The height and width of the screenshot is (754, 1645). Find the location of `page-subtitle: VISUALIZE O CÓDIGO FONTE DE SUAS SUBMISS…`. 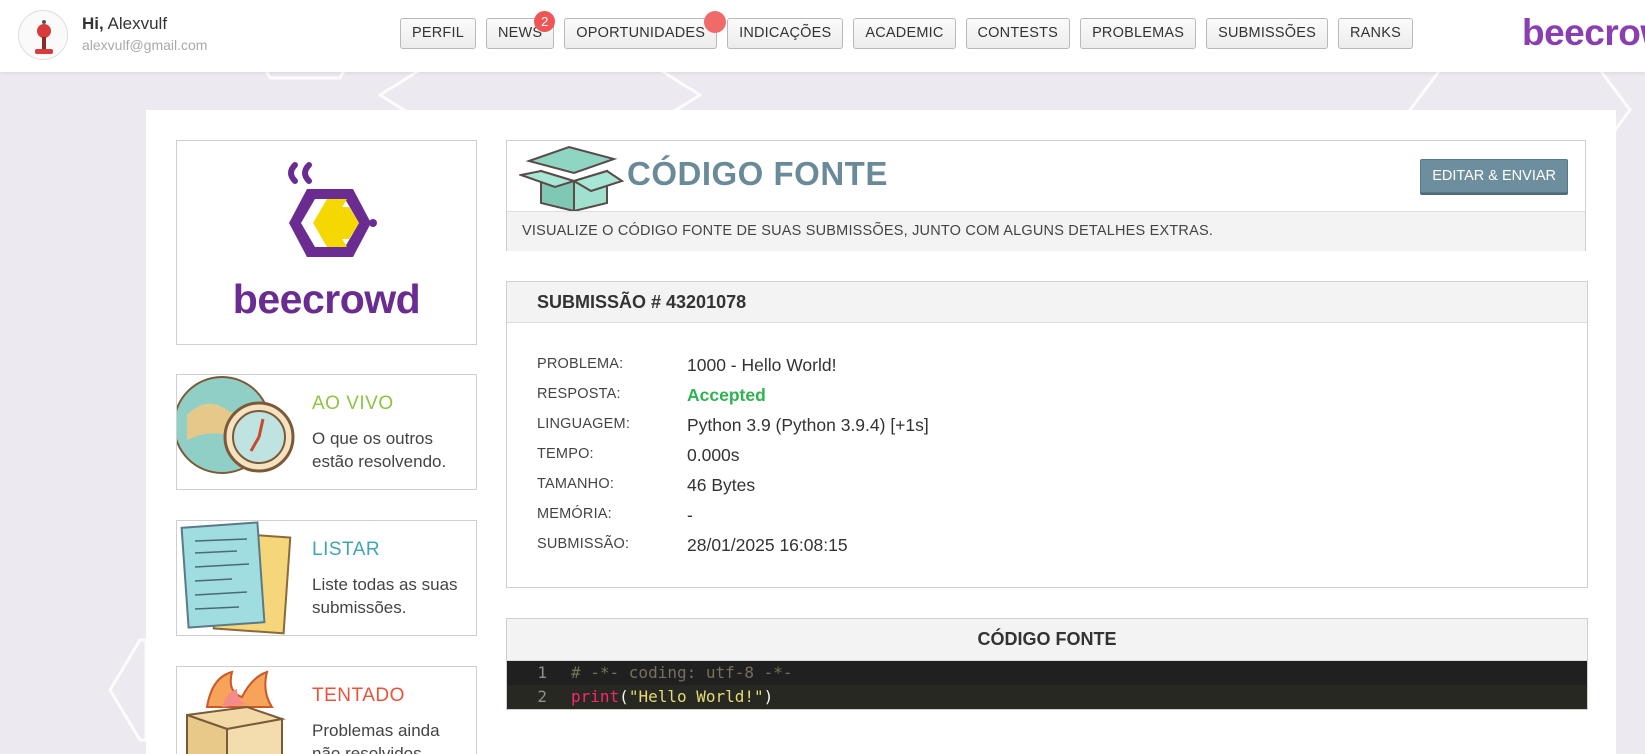

page-subtitle: VISUALIZE O CÓDIGO FONTE DE SUAS SUBMISS… is located at coordinates (1046, 231).